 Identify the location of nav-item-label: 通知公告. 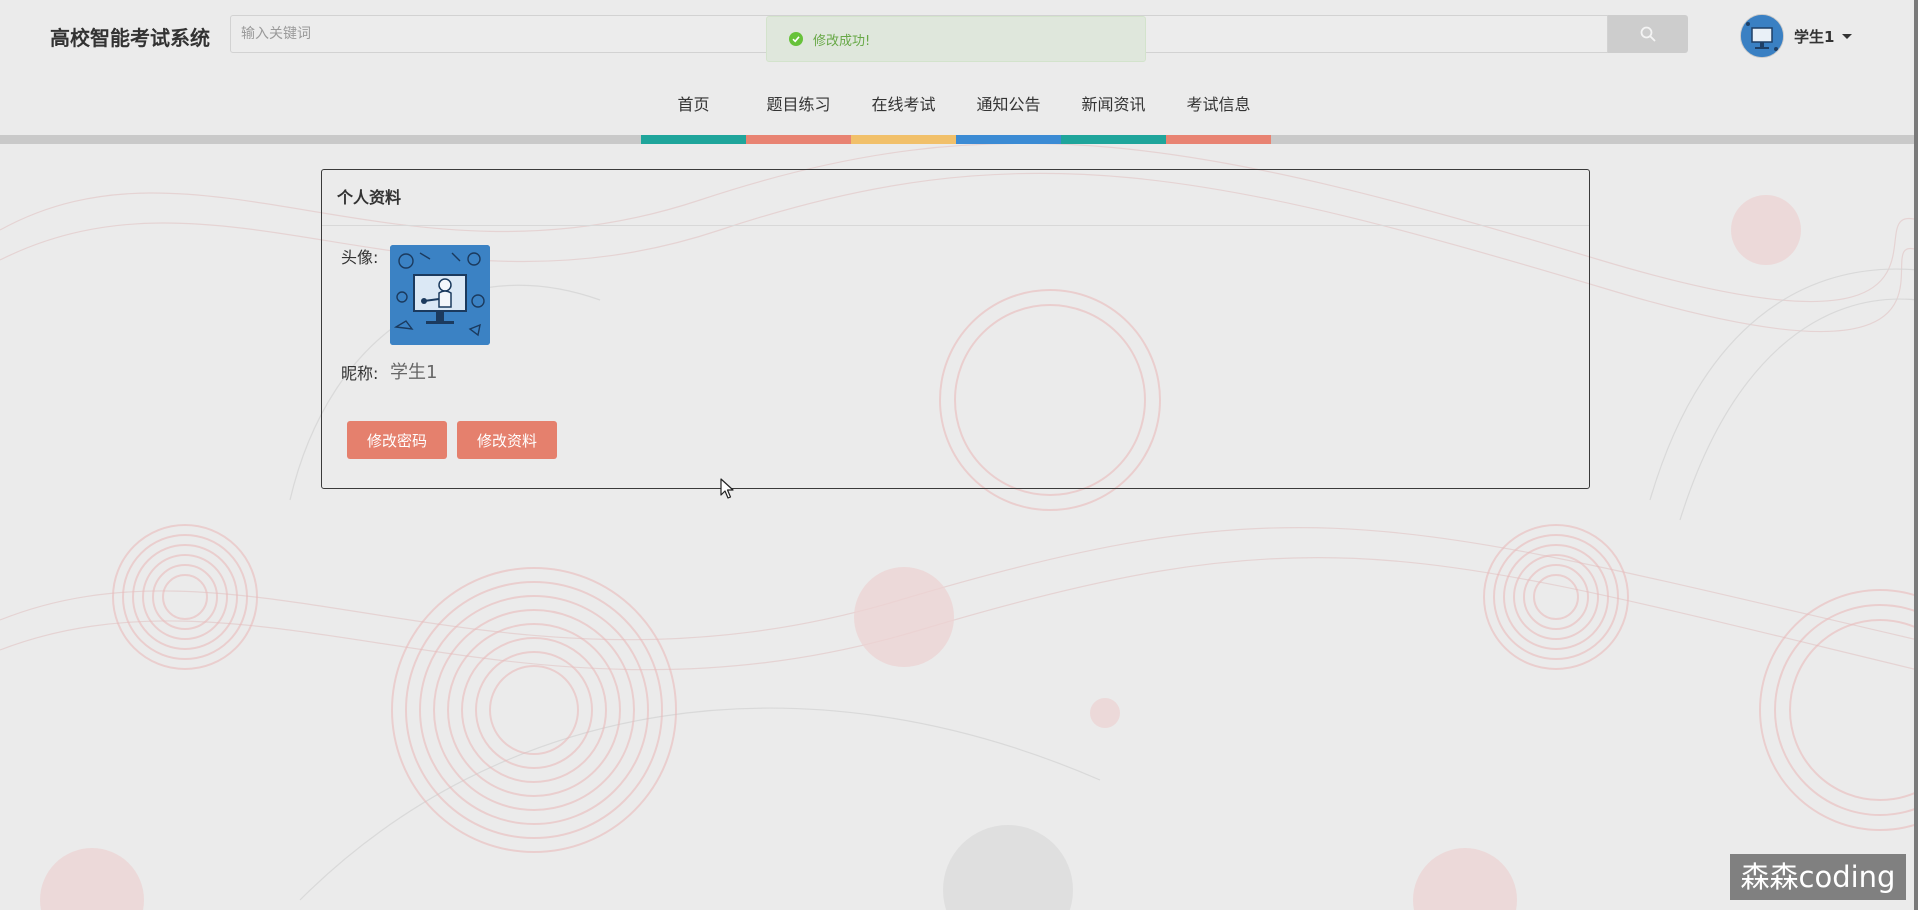
(1008, 104).